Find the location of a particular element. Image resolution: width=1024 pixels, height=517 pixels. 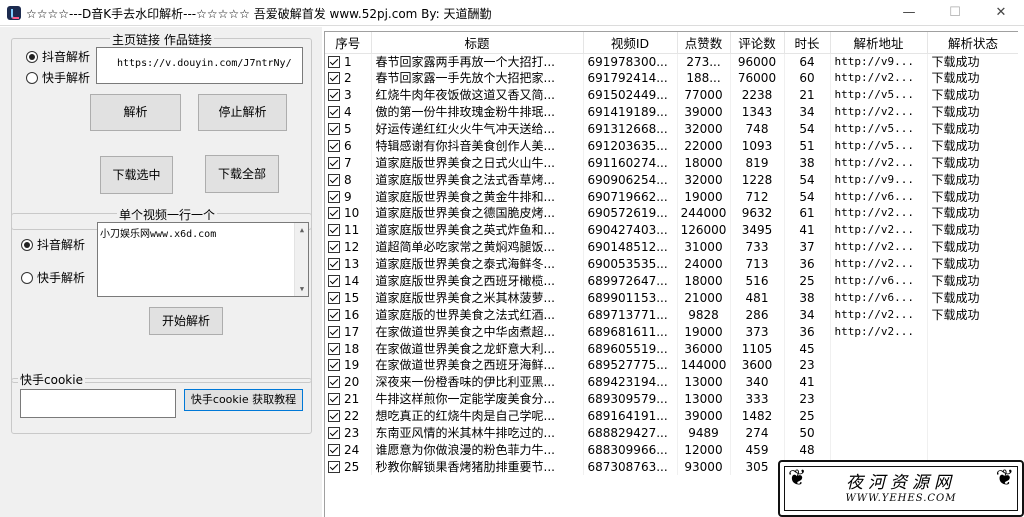

close-button: ✕ is located at coordinates (1001, 13).